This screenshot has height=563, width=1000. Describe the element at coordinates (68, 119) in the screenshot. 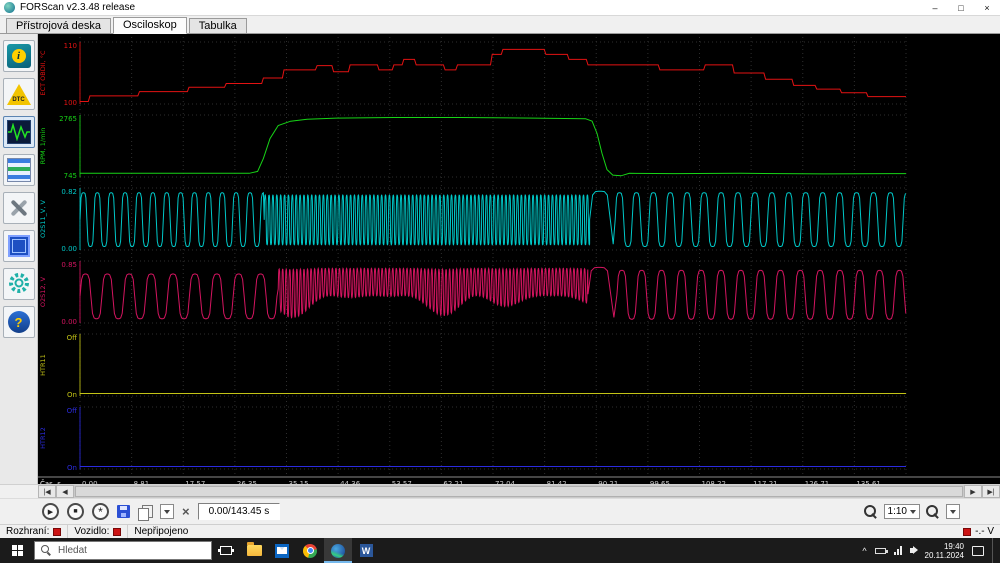

I see `svg-text: 2765` at that location.